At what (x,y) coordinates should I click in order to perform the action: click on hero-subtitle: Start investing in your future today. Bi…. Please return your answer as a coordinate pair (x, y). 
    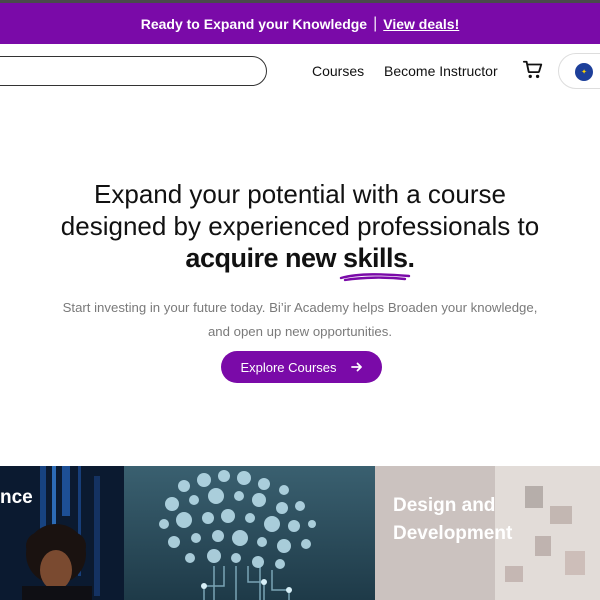
    Looking at the image, I should click on (300, 320).